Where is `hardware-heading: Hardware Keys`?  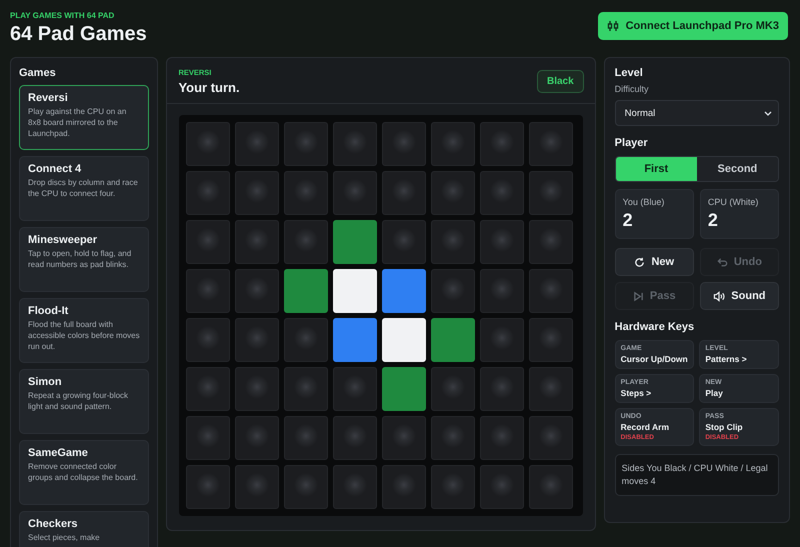
hardware-heading: Hardware Keys is located at coordinates (655, 327).